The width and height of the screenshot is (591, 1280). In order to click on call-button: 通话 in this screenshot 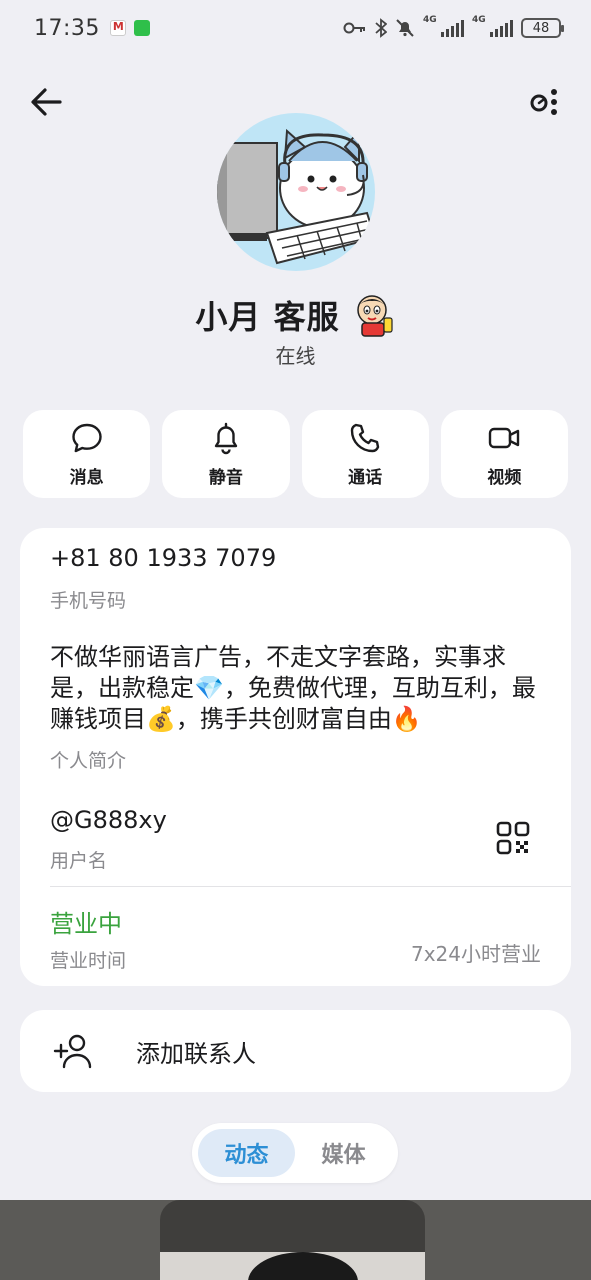, I will do `click(365, 454)`.